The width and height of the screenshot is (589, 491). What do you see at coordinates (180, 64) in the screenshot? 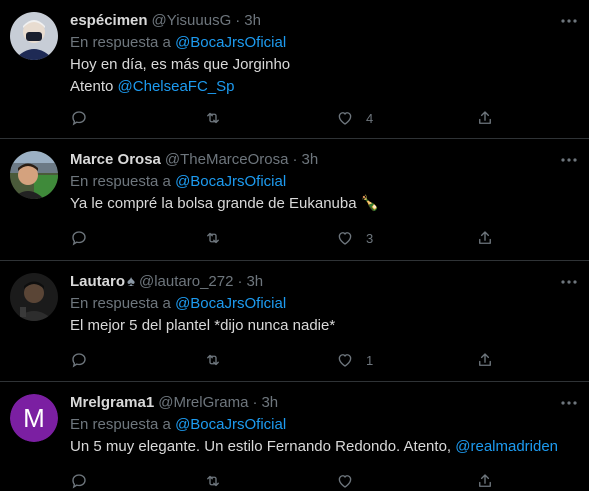
I see `tweet-text-line: Hoy en día, es más que Jorginho` at bounding box center [180, 64].